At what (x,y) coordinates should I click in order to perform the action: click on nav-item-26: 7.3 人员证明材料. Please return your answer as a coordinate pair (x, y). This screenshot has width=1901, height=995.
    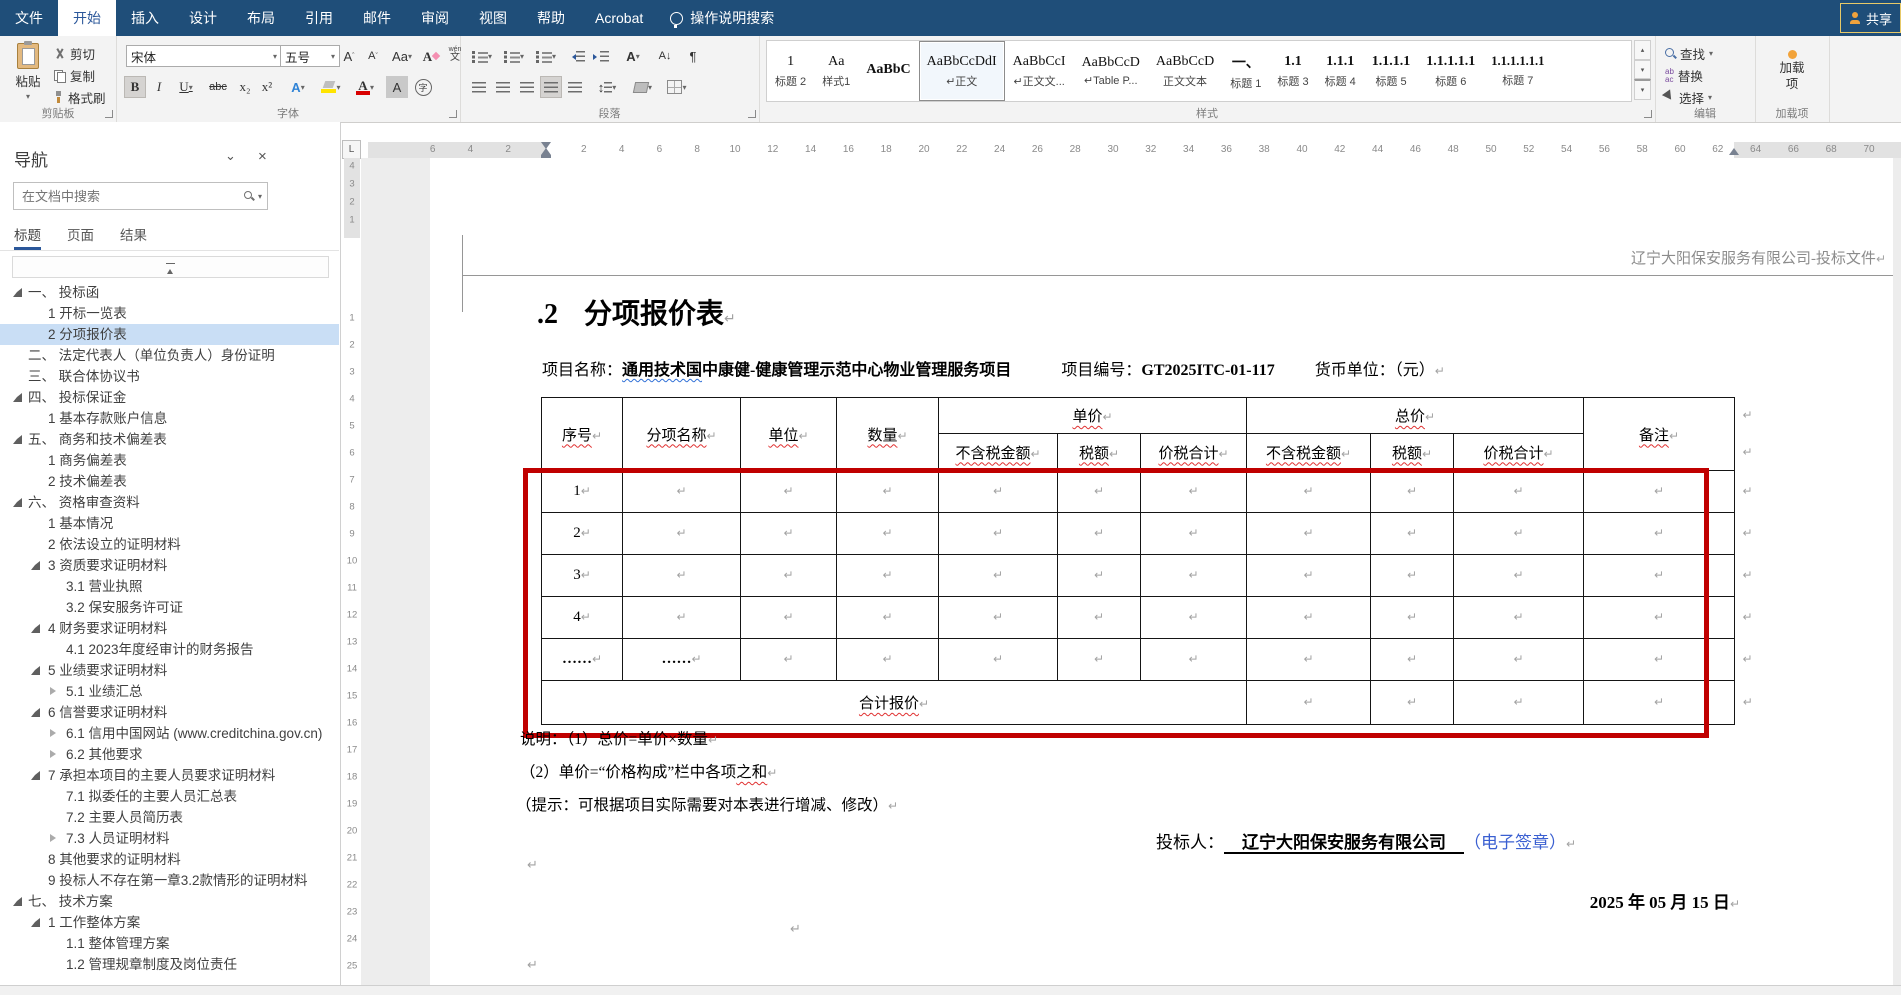
    Looking at the image, I should click on (169, 838).